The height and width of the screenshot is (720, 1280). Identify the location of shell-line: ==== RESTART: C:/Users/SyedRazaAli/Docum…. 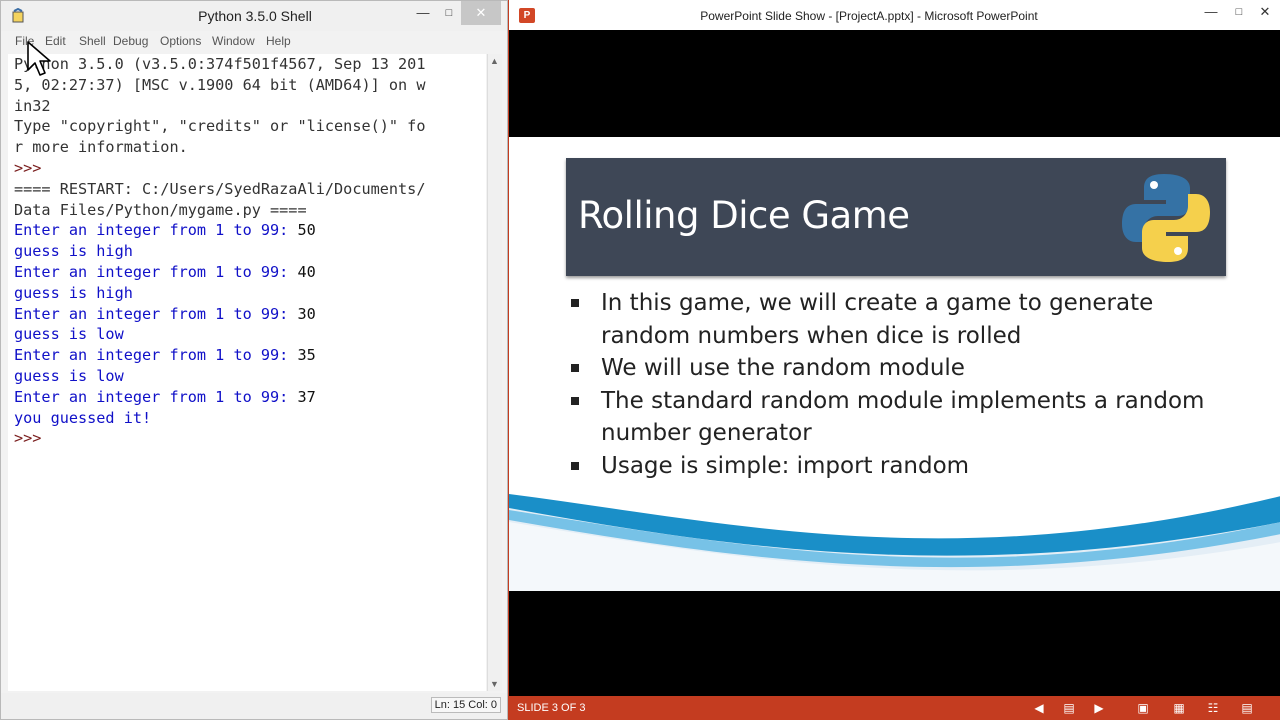
(219, 189).